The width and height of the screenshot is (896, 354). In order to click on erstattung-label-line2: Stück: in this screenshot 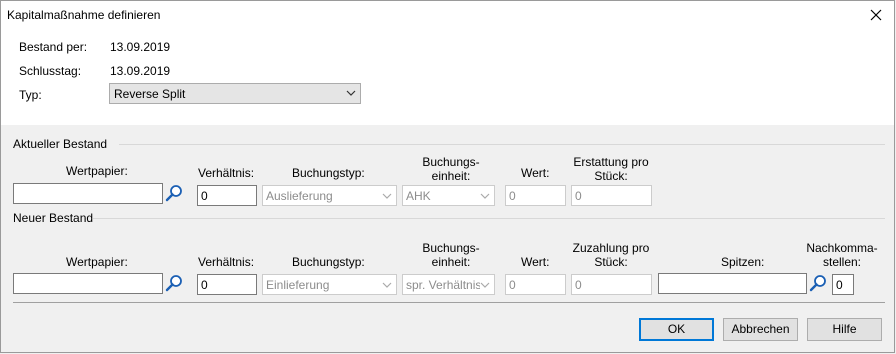, I will do `click(611, 176)`.